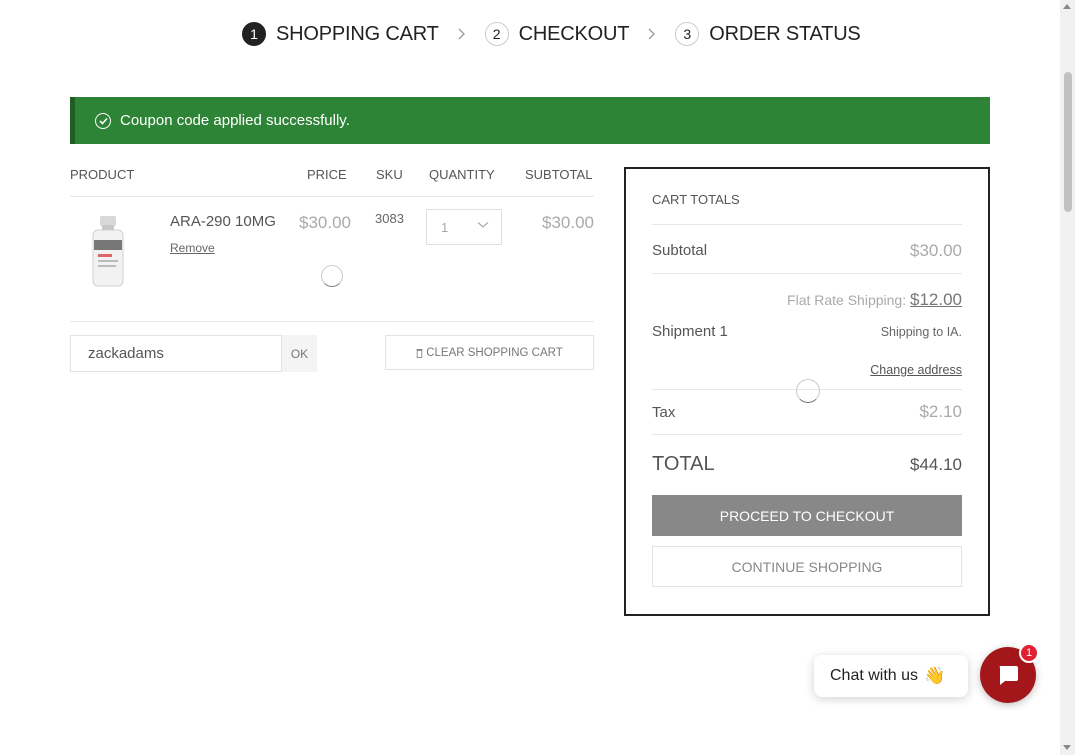 The image size is (1075, 755). Describe the element at coordinates (1008, 675) in the screenshot. I see `chat-icon` at that location.